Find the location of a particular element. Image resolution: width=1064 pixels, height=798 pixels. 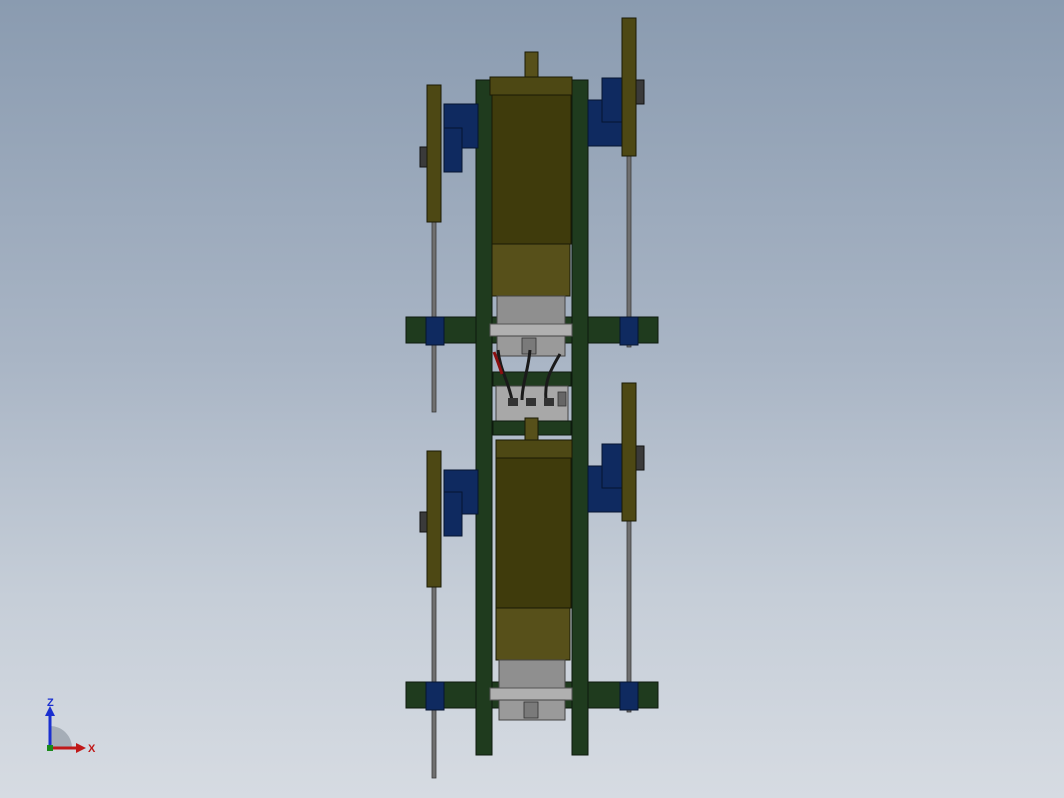

upper-drive-motor is located at coordinates (531, 204).